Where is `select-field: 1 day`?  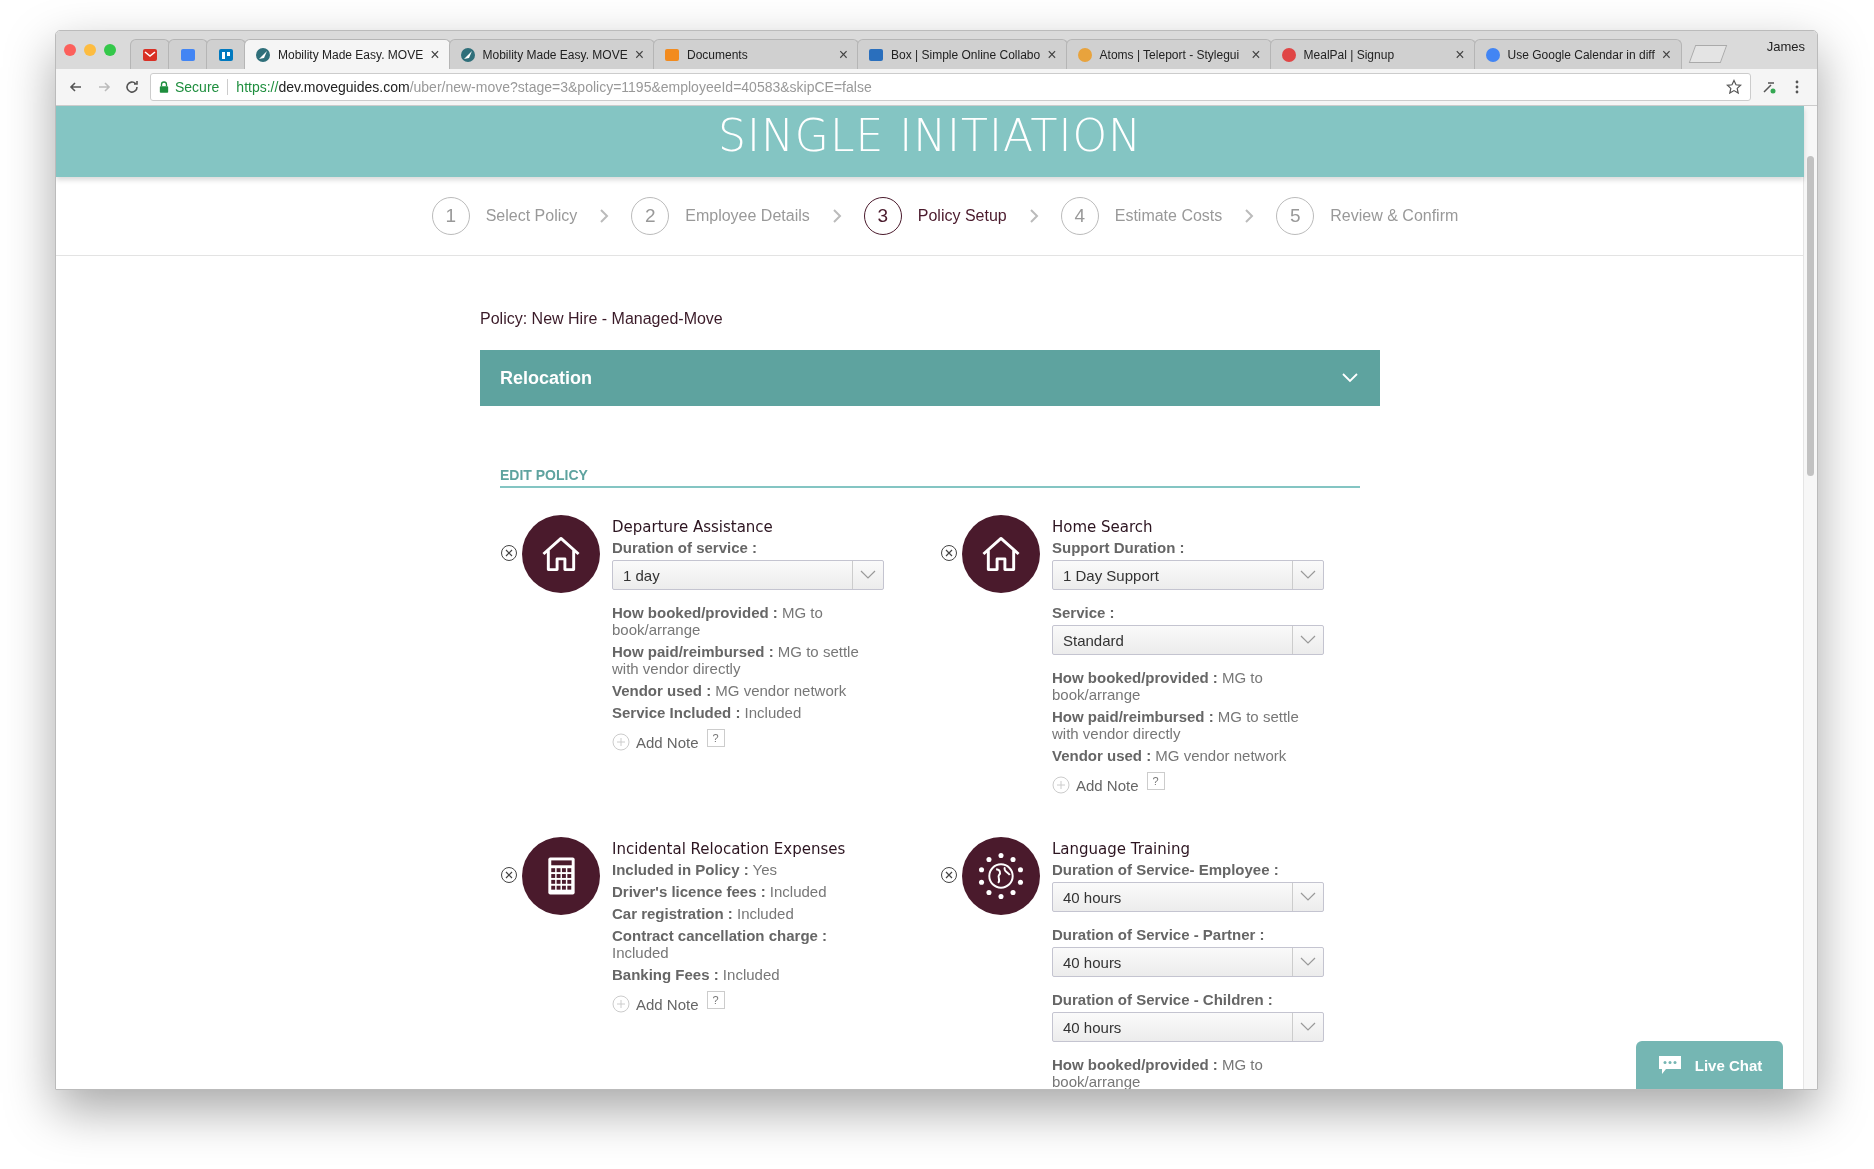 select-field: 1 day is located at coordinates (748, 575).